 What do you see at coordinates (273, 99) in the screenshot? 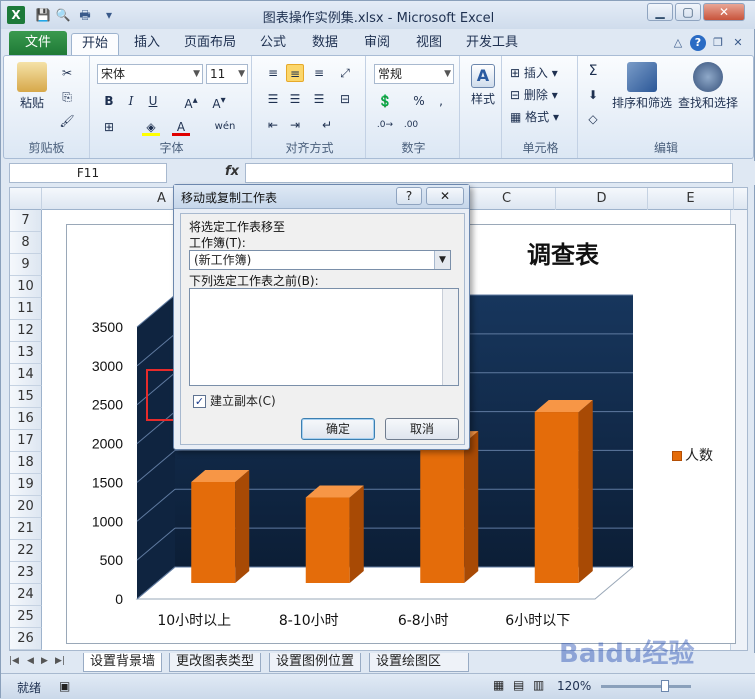
I see `align-left-icon: ☰` at bounding box center [273, 99].